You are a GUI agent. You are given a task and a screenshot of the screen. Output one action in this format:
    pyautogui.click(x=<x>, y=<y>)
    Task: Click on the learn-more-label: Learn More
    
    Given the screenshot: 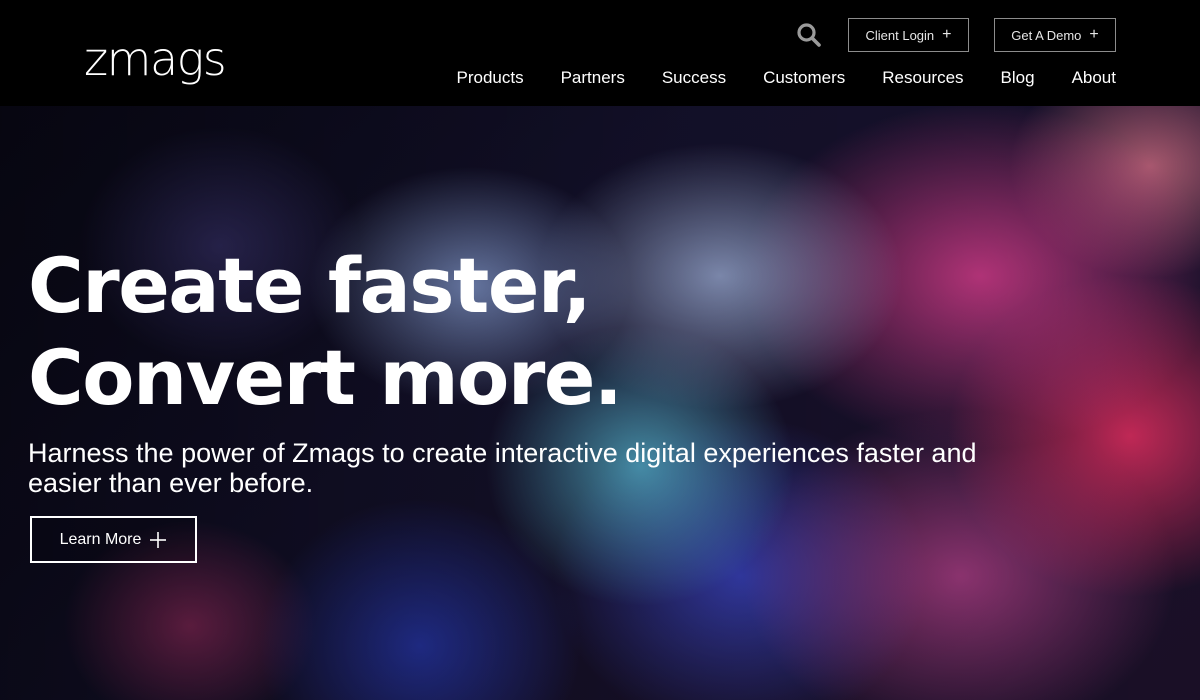 What is the action you would take?
    pyautogui.click(x=100, y=539)
    